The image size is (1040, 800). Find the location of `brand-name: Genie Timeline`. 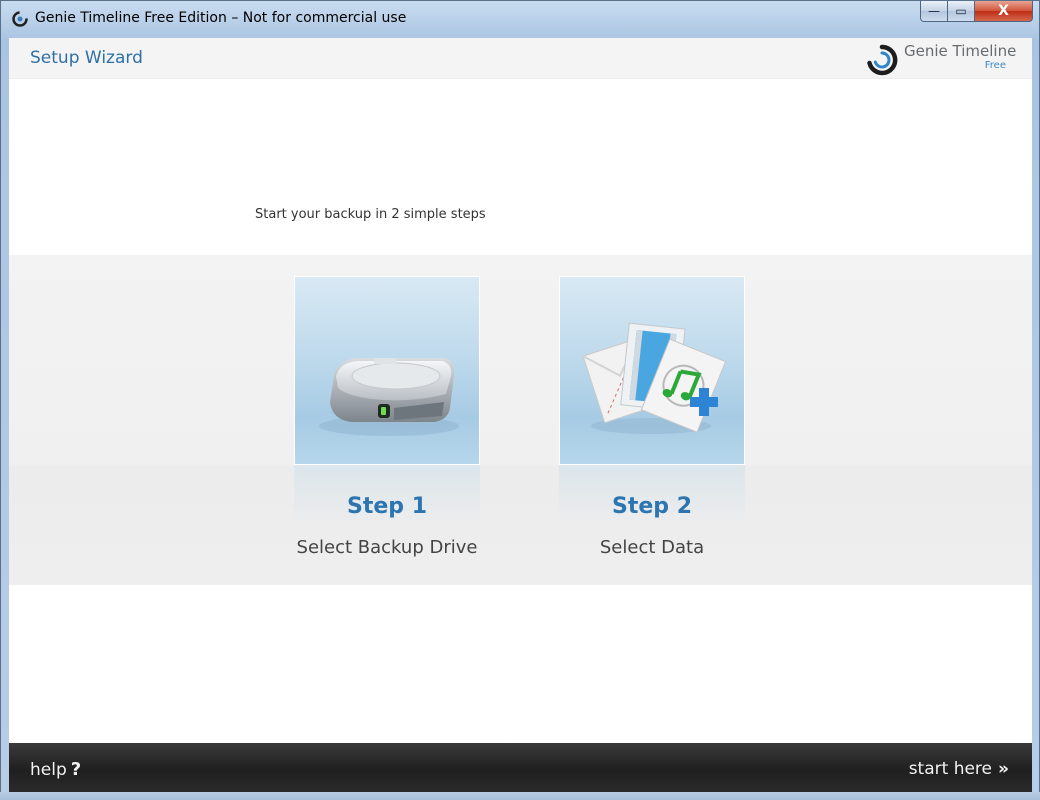

brand-name: Genie Timeline is located at coordinates (960, 51).